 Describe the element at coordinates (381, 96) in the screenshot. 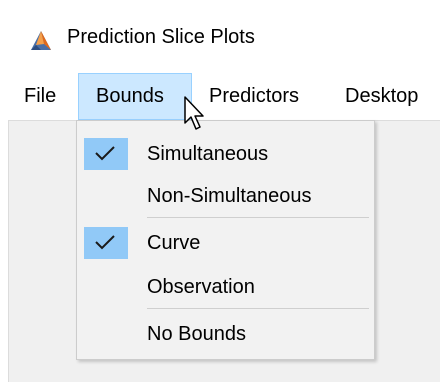

I see `menu-desktop: Desktop` at that location.